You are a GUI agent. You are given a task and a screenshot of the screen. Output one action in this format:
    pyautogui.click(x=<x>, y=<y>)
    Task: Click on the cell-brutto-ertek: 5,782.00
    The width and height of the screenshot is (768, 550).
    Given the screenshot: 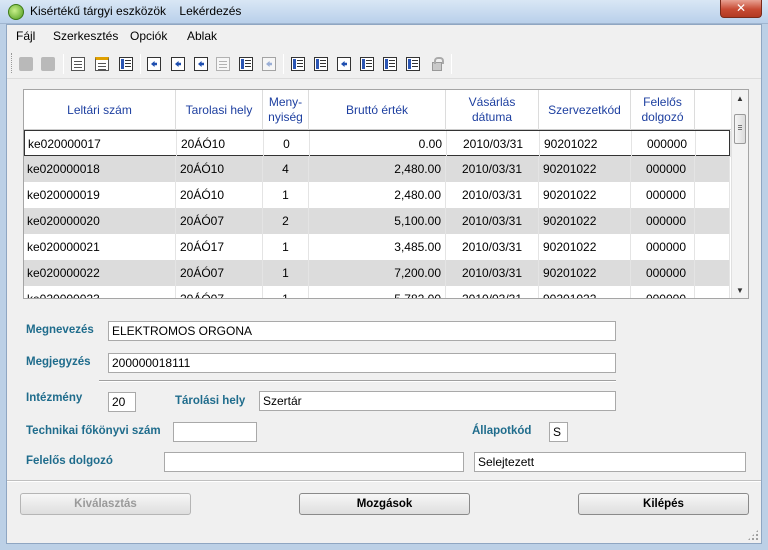 What is the action you would take?
    pyautogui.click(x=377, y=292)
    